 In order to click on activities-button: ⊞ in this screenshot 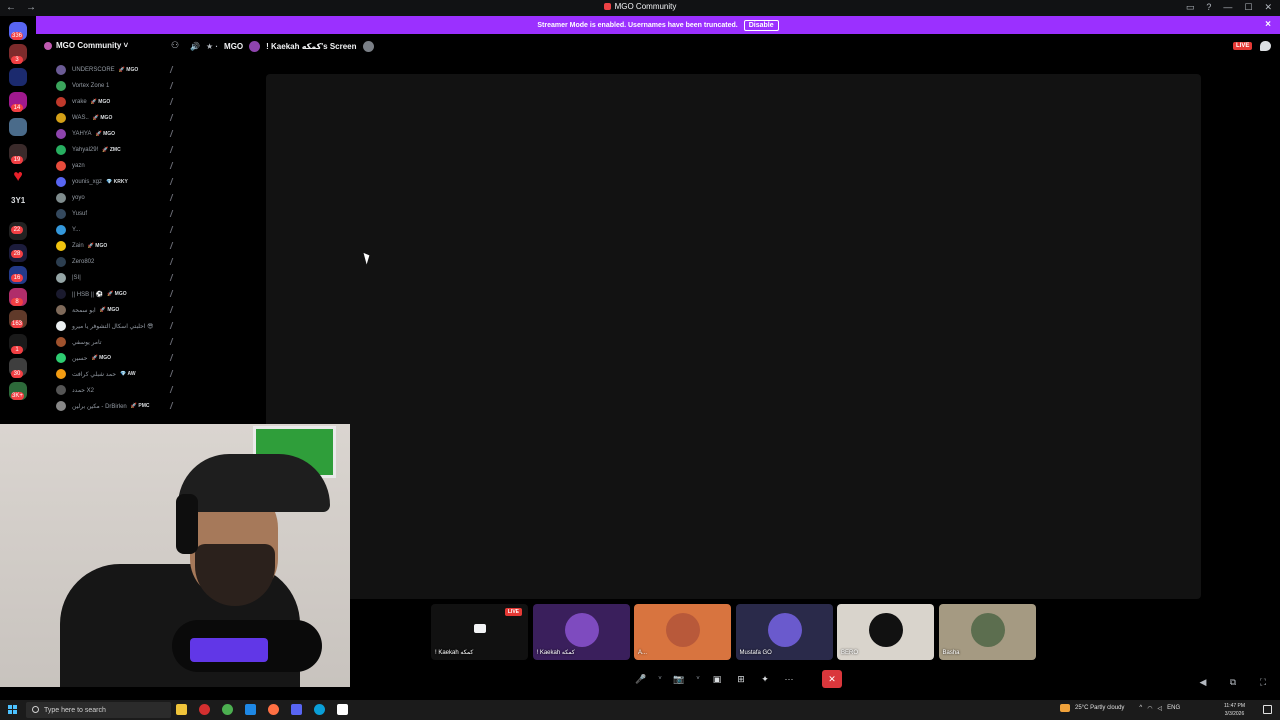, I will do `click(741, 679)`.